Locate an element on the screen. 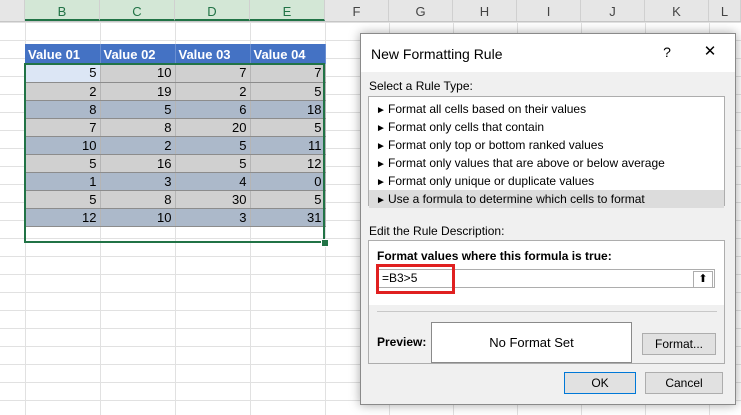 This screenshot has width=741, height=415. table-cell: 30 is located at coordinates (213, 199).